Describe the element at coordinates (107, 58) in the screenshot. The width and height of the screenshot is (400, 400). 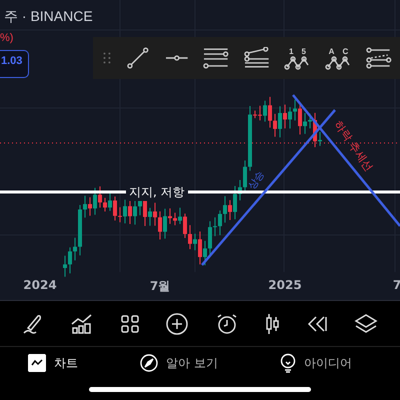
I see `drag-handle-icon` at that location.